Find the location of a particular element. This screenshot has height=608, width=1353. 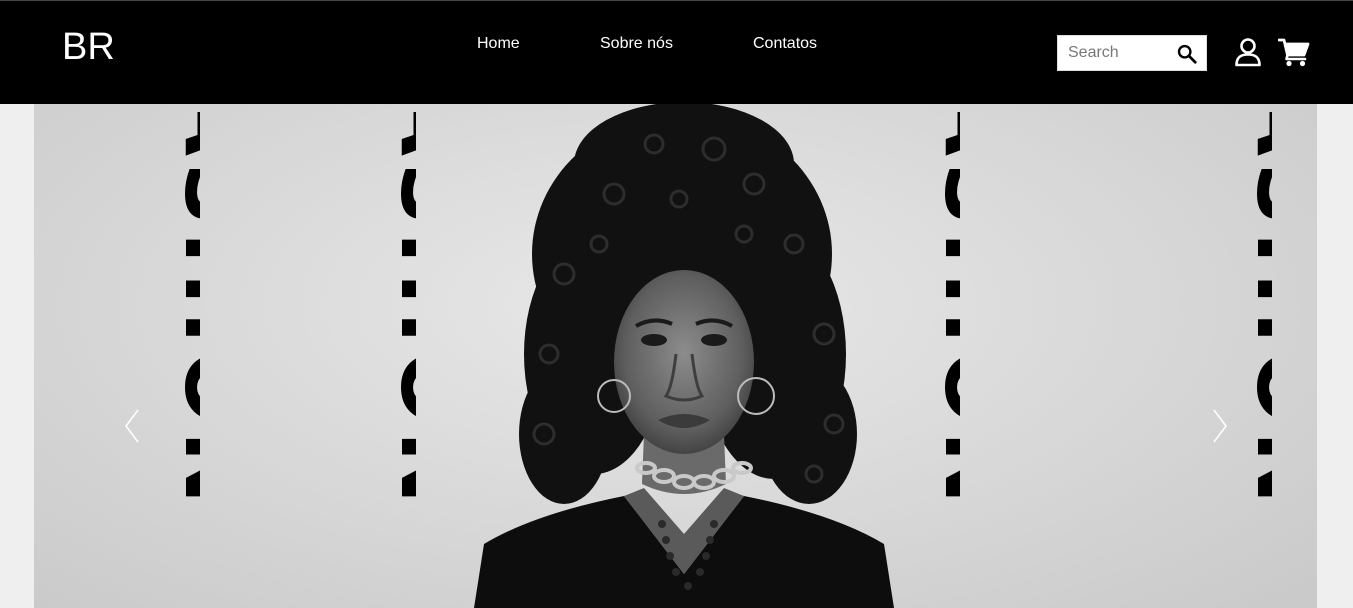

search-input is located at coordinates (1119, 53).